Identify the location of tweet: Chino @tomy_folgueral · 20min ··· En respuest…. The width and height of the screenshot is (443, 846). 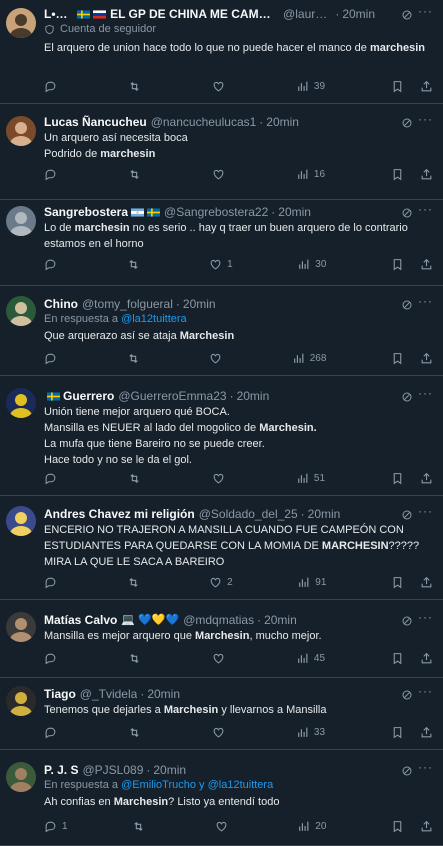
(221, 331).